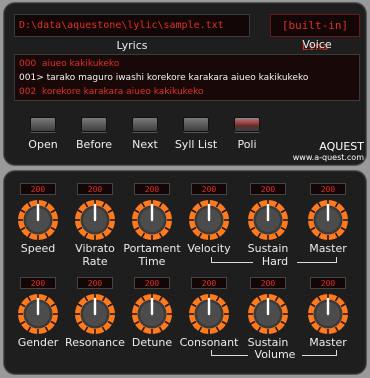 The width and height of the screenshot is (370, 378). What do you see at coordinates (328, 314) in the screenshot?
I see `master-r2-knob` at bounding box center [328, 314].